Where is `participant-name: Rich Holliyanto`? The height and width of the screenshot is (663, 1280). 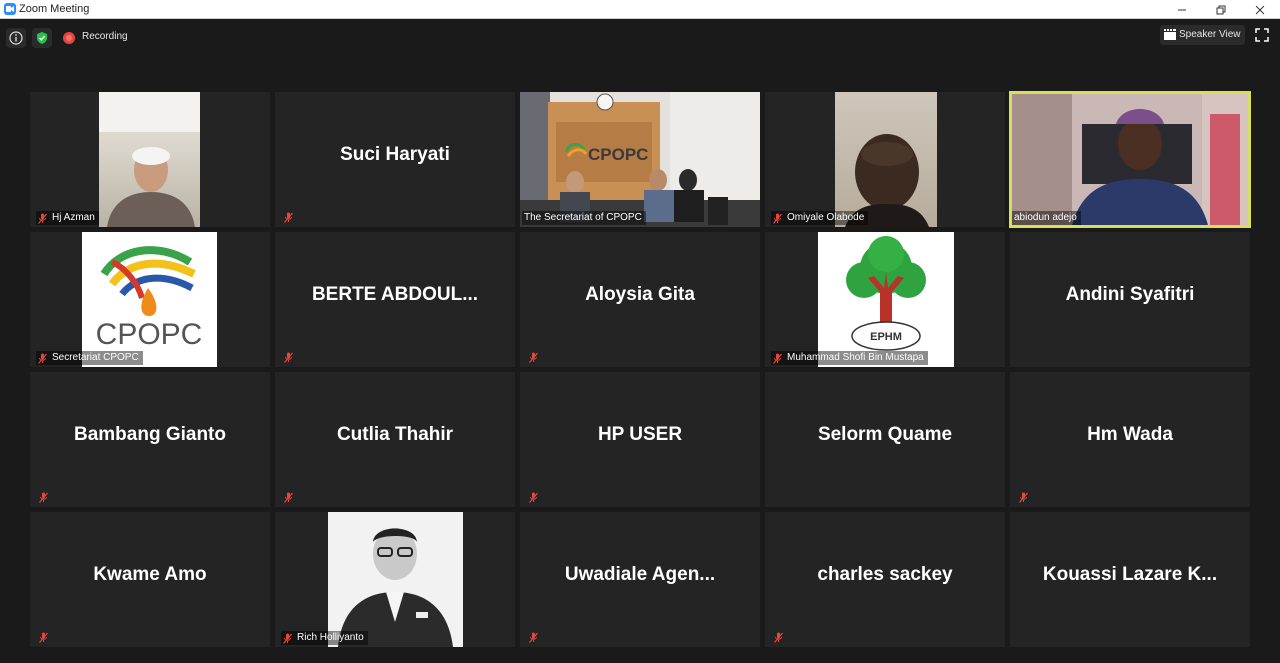
participant-name: Rich Holliyanto is located at coordinates (330, 637).